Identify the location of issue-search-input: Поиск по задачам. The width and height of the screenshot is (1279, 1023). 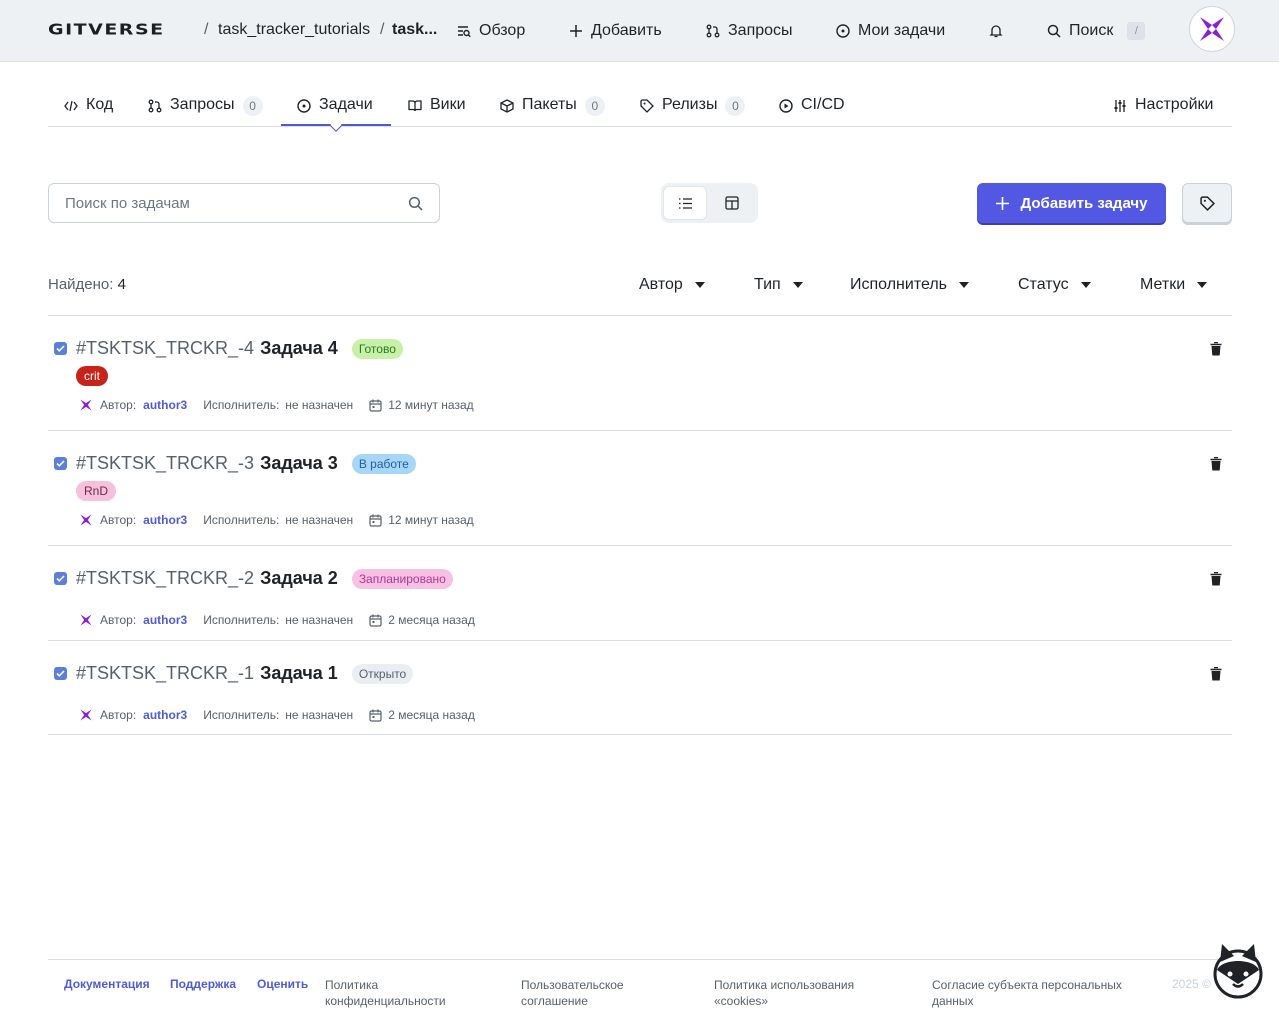
(244, 203).